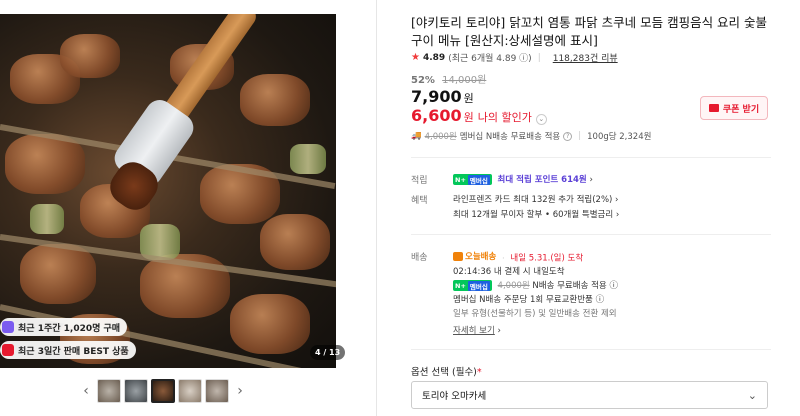  What do you see at coordinates (524, 59) in the screenshot?
I see `info-icon: ⓘ)` at bounding box center [524, 59].